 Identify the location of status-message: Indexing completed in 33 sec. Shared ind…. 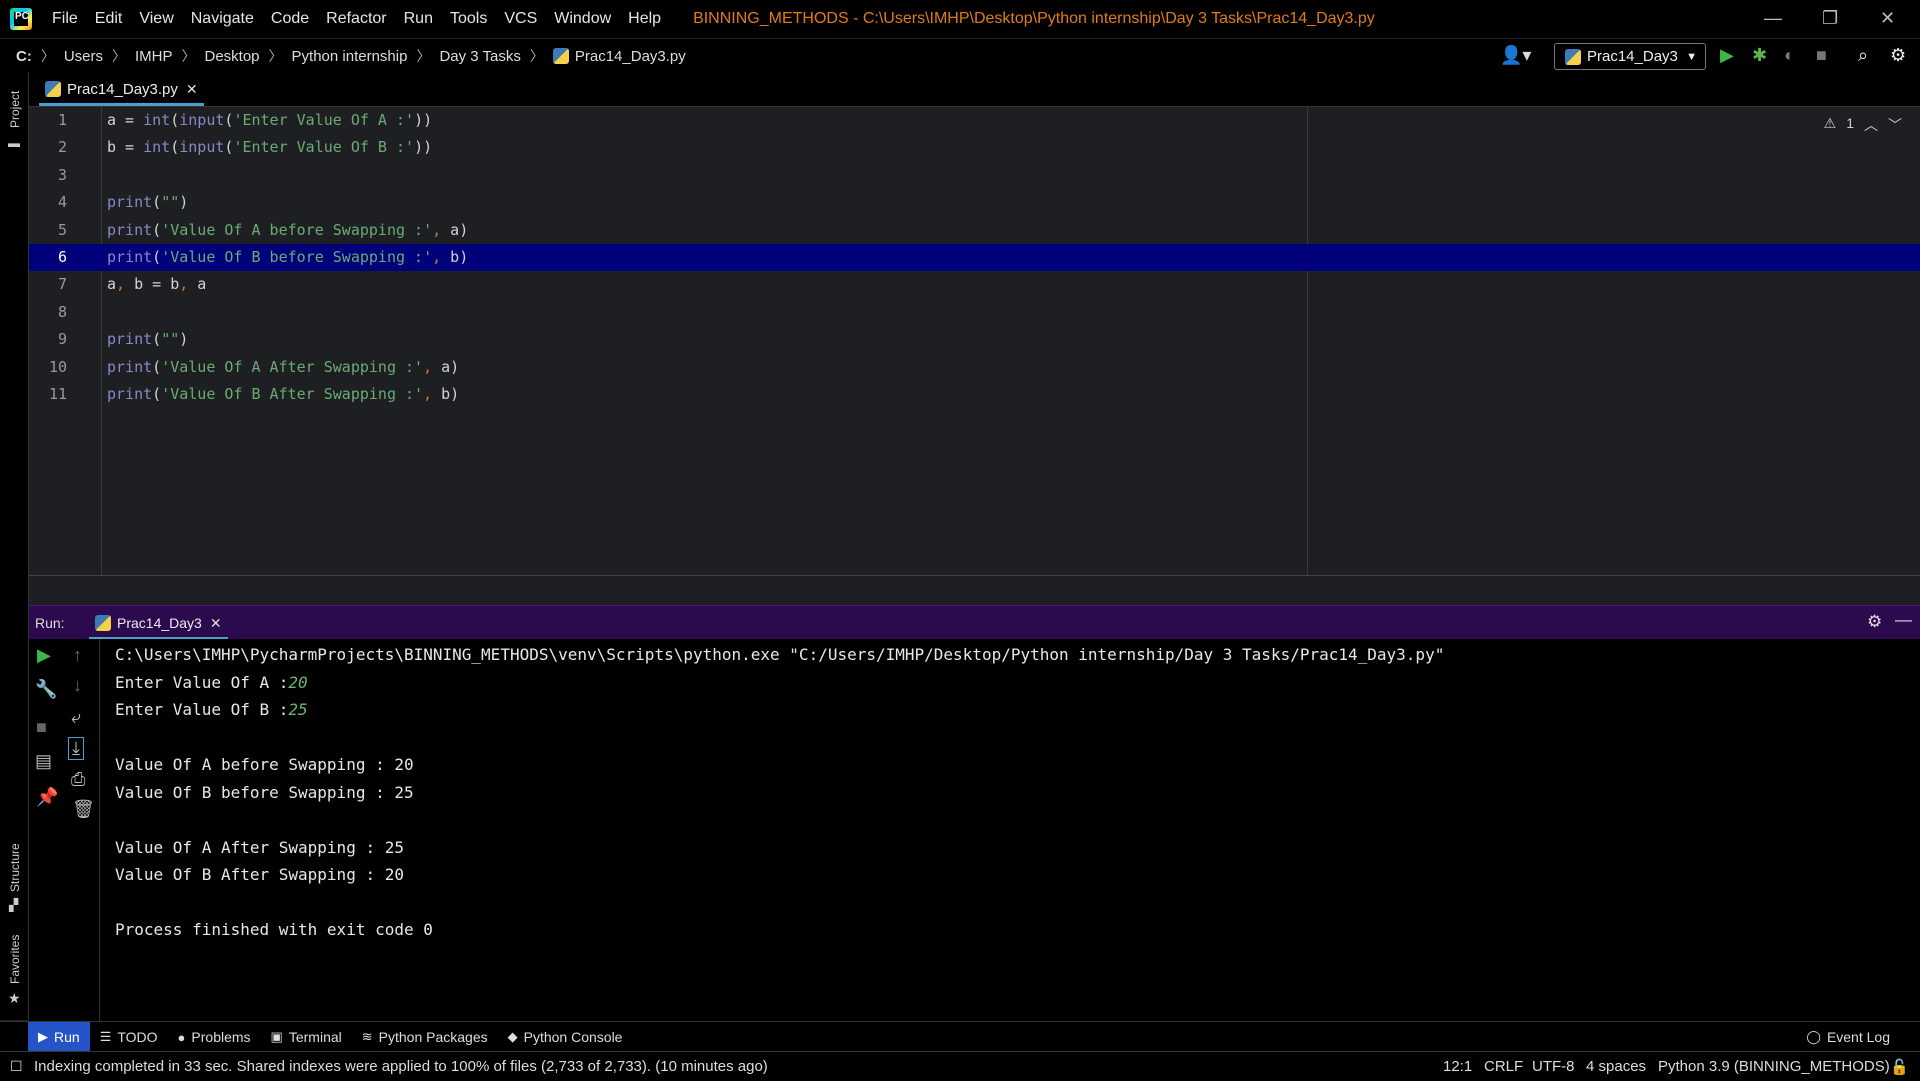
(401, 1066).